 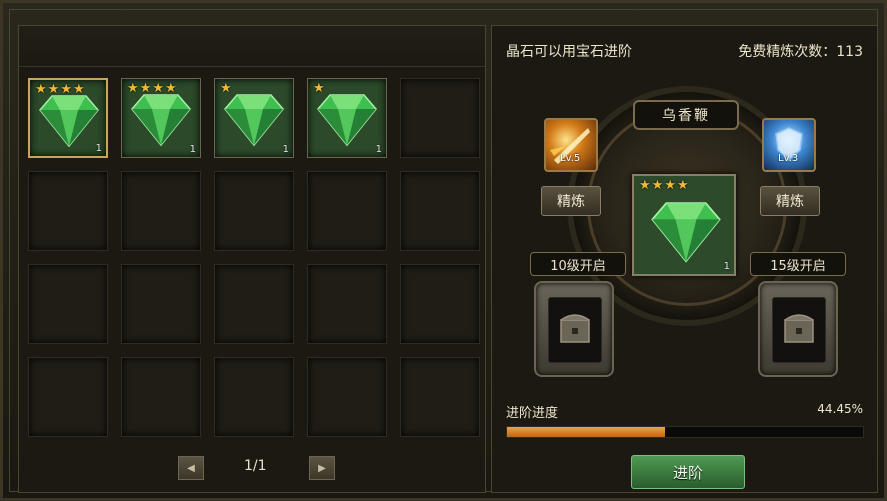 What do you see at coordinates (532, 413) in the screenshot?
I see `progress-label: 进阶进度` at bounding box center [532, 413].